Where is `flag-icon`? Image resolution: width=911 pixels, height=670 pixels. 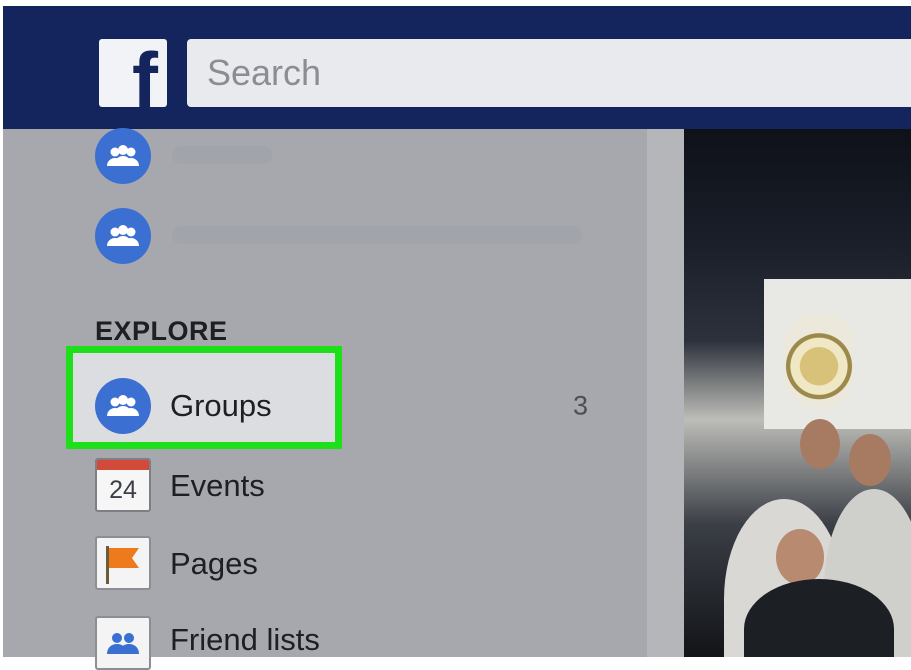
flag-icon is located at coordinates (123, 563).